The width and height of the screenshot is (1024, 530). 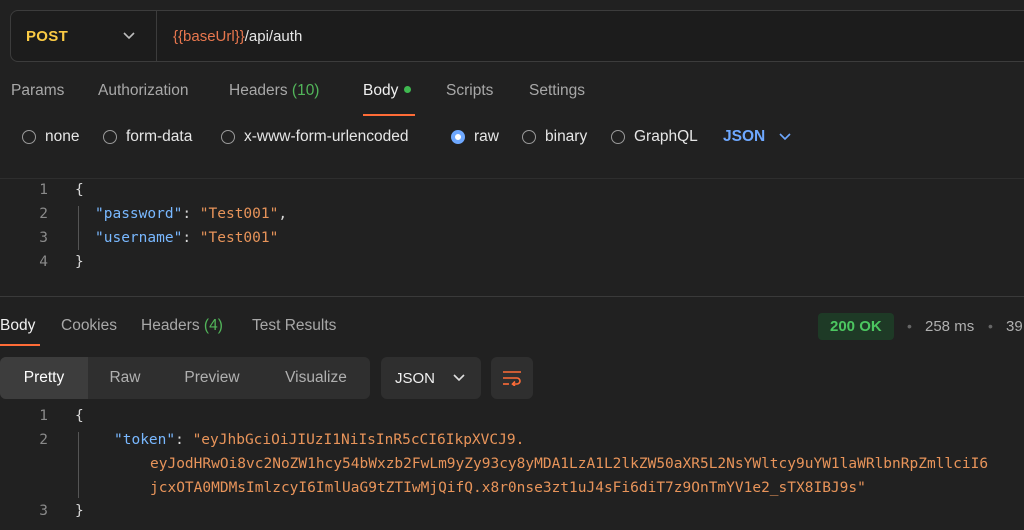 I want to click on response-format-select: JSON, so click(x=431, y=378).